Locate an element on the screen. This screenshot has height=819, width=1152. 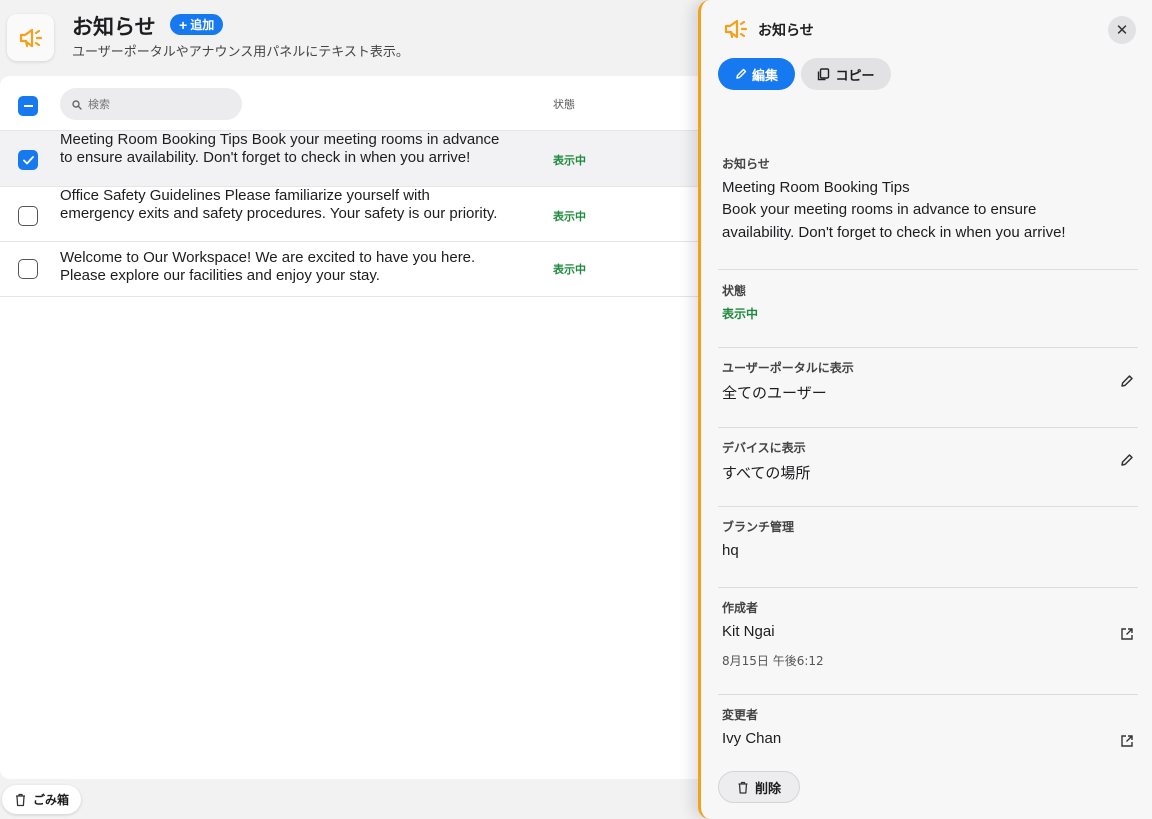
branch-section: ブランチ管理 hq is located at coordinates (928, 547).